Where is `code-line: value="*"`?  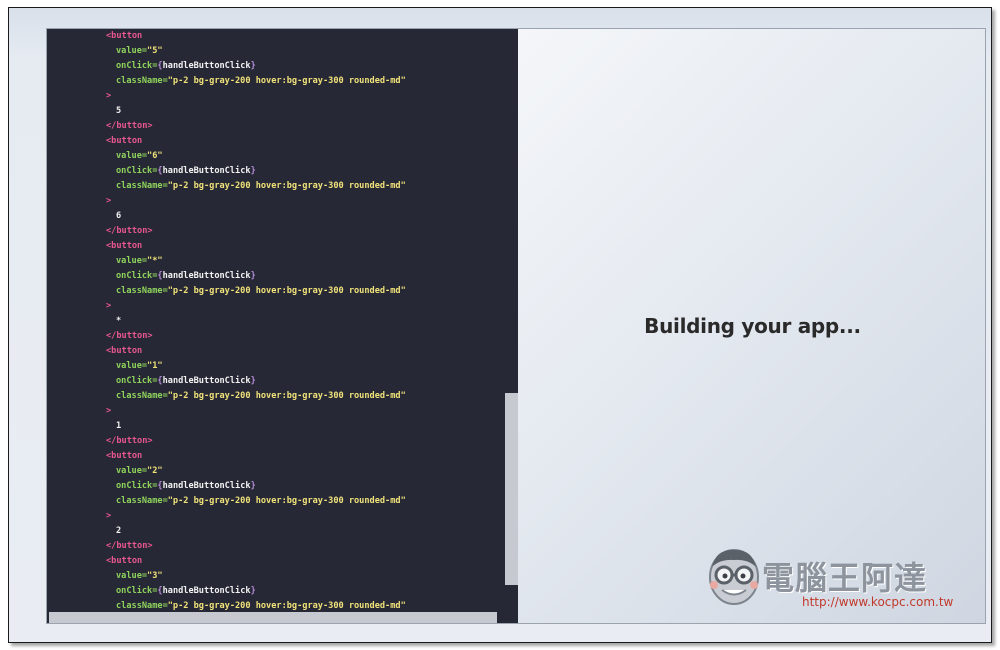
code-line: value="*" is located at coordinates (276, 261).